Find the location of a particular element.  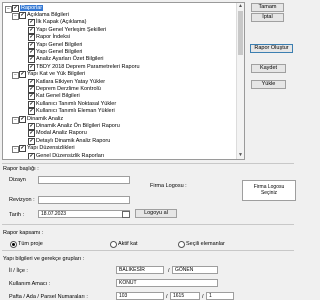

tree-item-label: Yapı Genel Yerleşim Şekilleri is located at coordinates (71, 30).